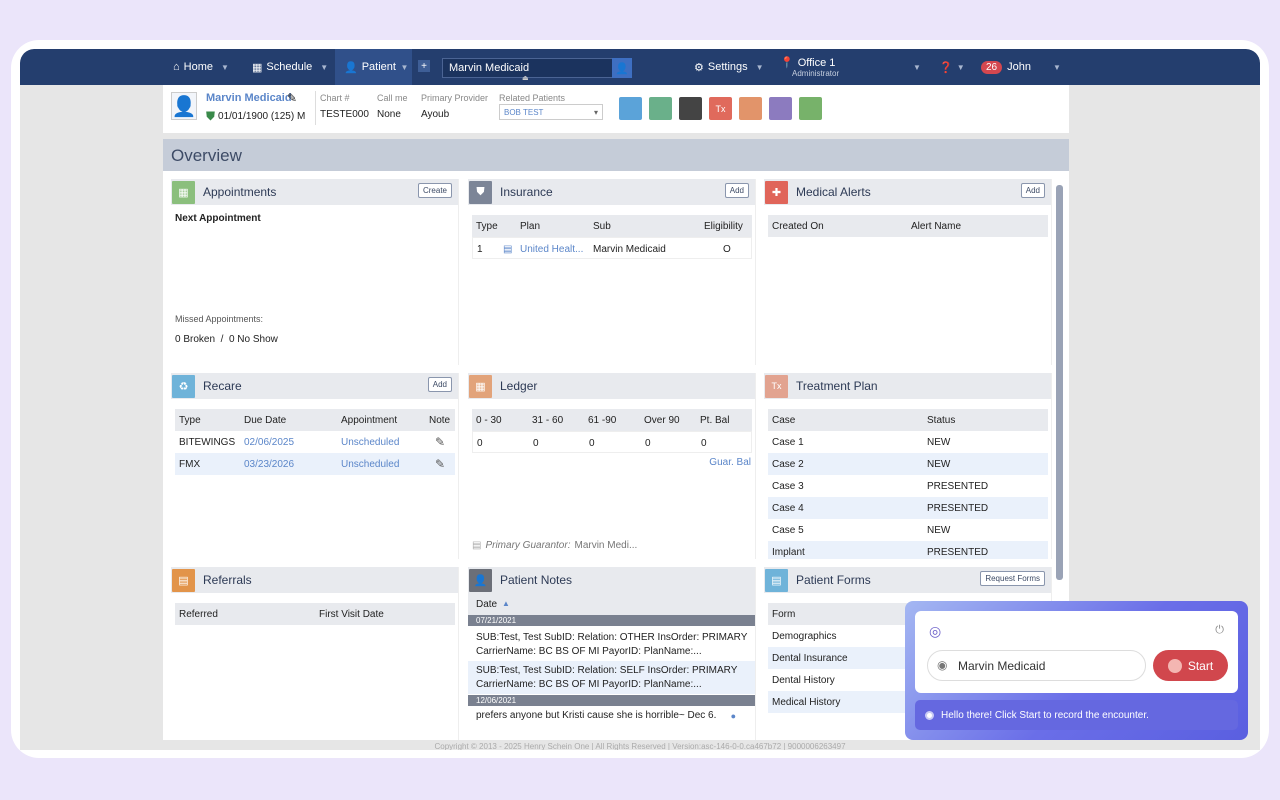 The width and height of the screenshot is (1280, 800). What do you see at coordinates (537, 68) in the screenshot?
I see `patient-search-input: Marvin Medicaid` at bounding box center [537, 68].